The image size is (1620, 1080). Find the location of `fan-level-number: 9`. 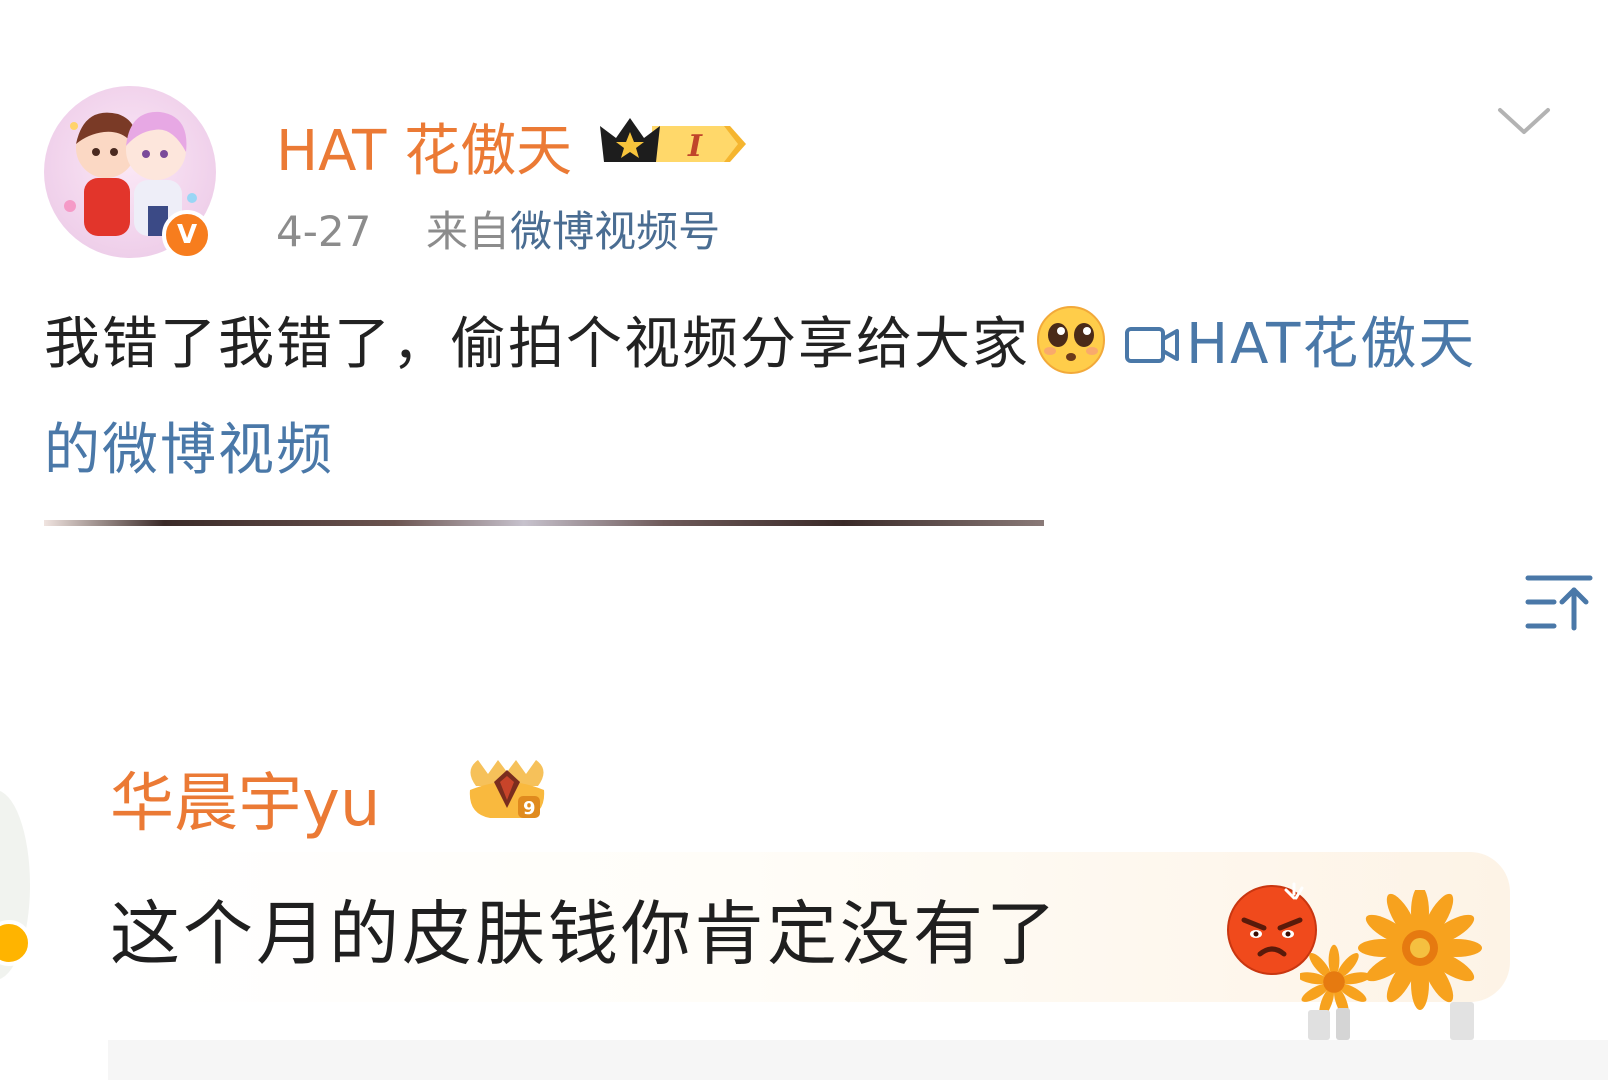

fan-level-number: 9 is located at coordinates (529, 808).